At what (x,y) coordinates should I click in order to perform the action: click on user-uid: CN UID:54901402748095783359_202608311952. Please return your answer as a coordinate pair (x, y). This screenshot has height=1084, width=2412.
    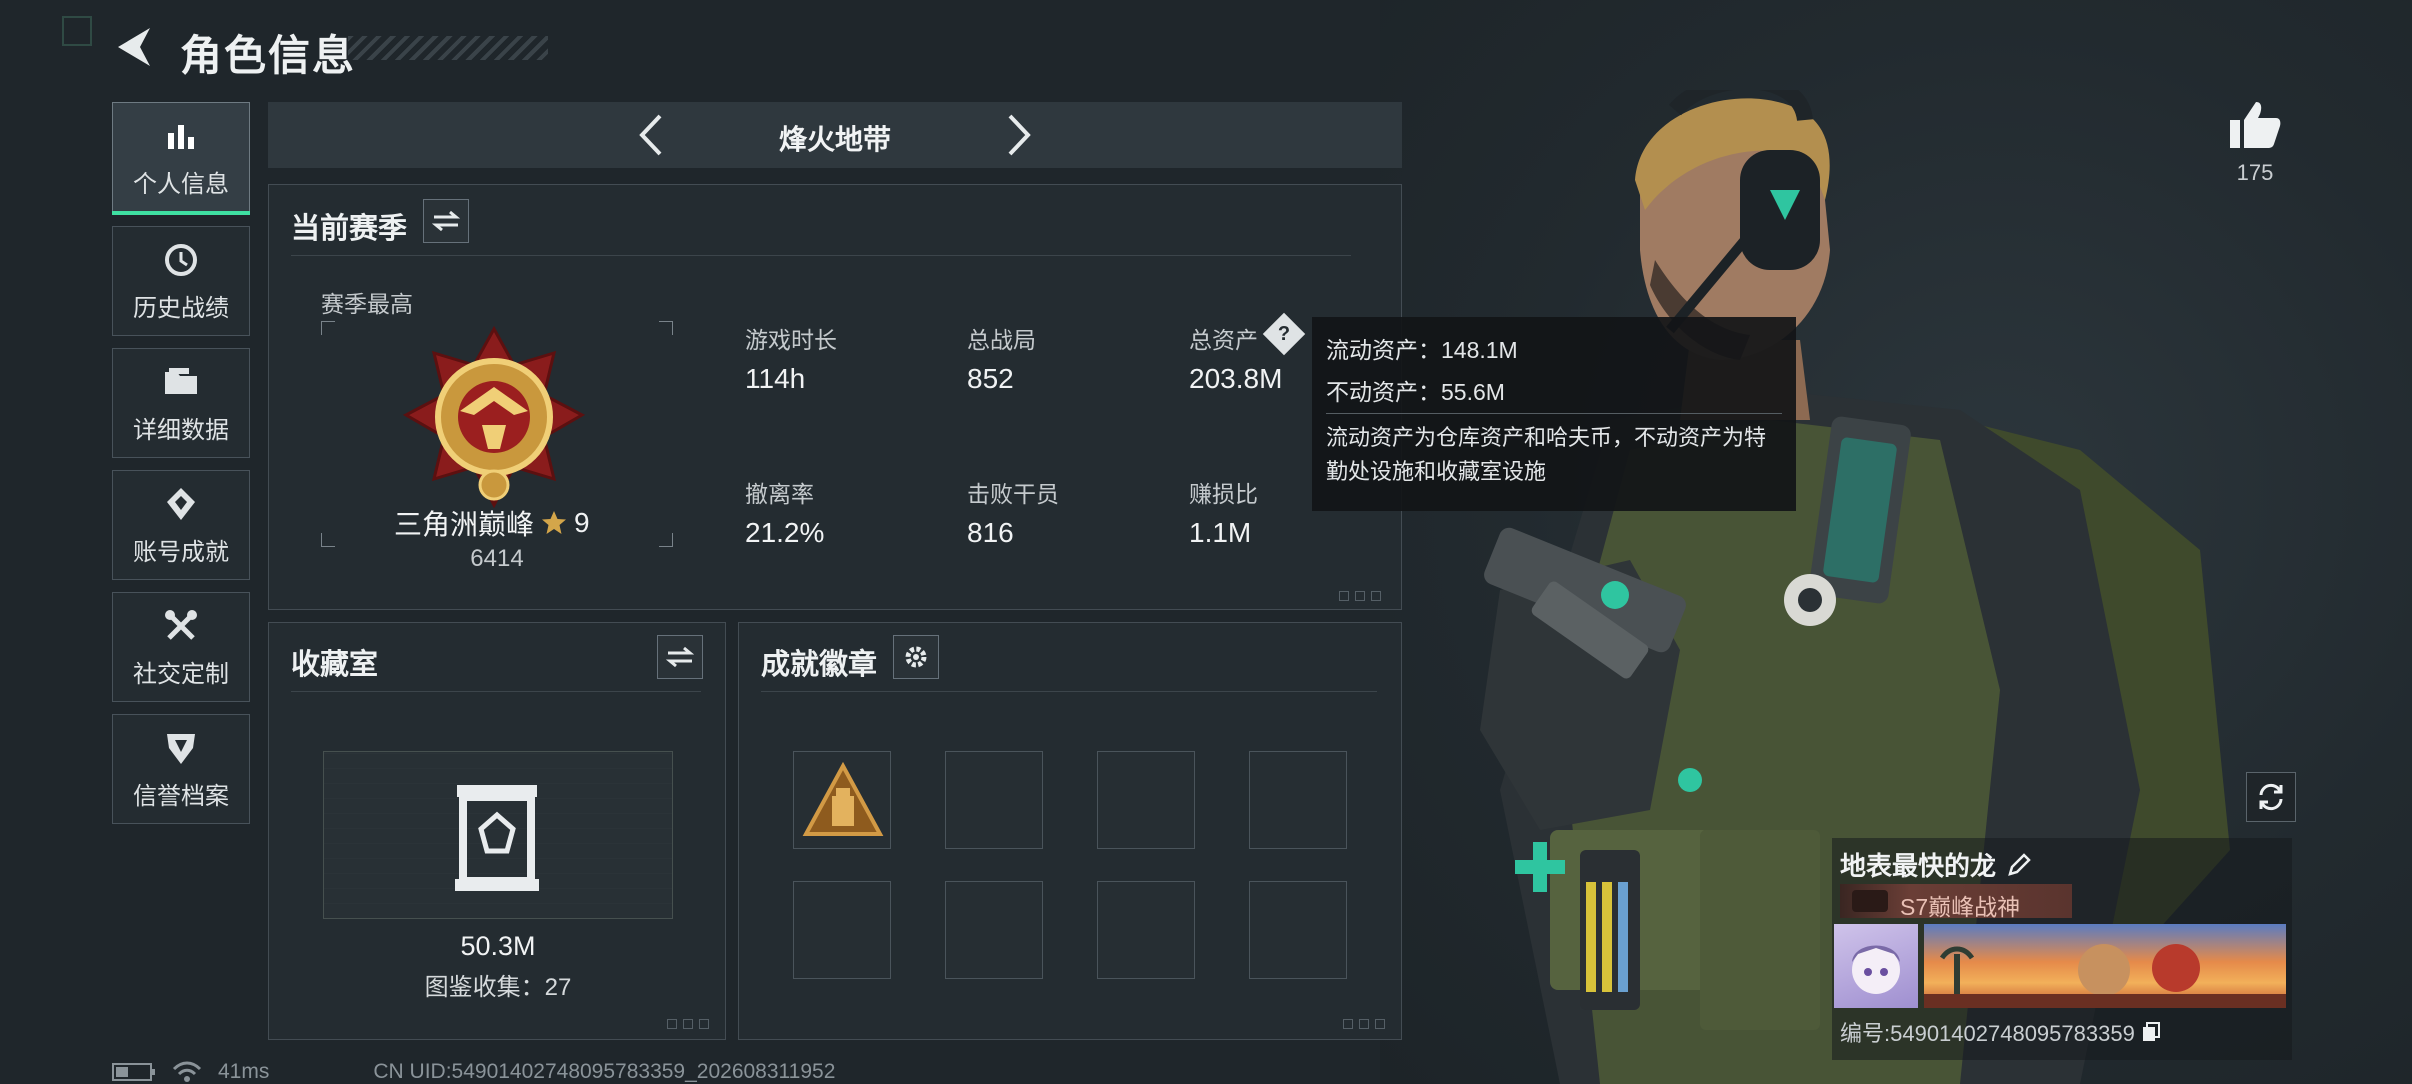
    Looking at the image, I should click on (604, 1071).